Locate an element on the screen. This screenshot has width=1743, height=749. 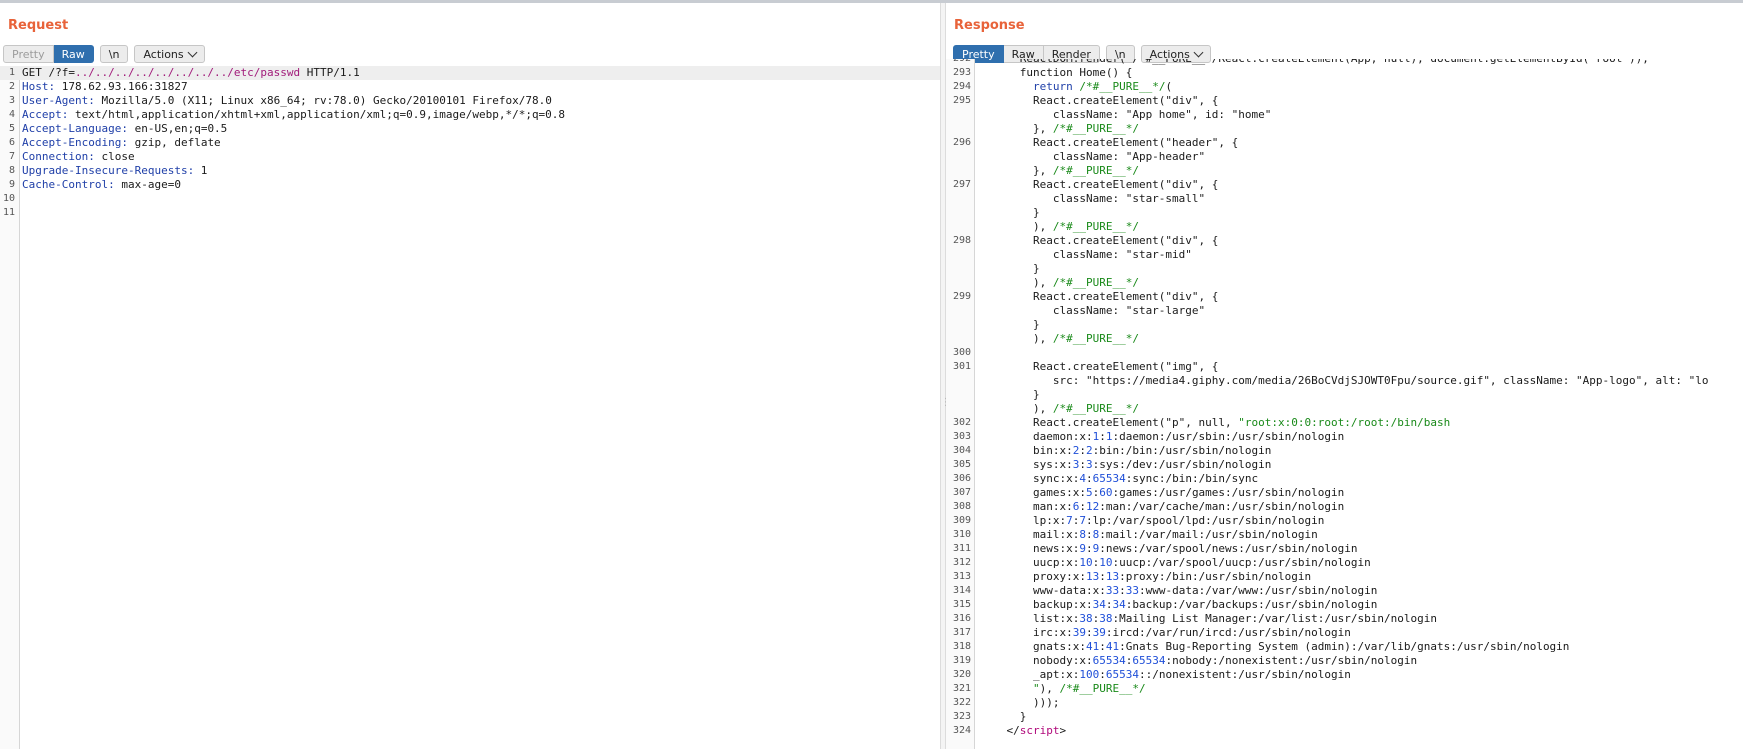
line-number: 306 is located at coordinates (961, 478).